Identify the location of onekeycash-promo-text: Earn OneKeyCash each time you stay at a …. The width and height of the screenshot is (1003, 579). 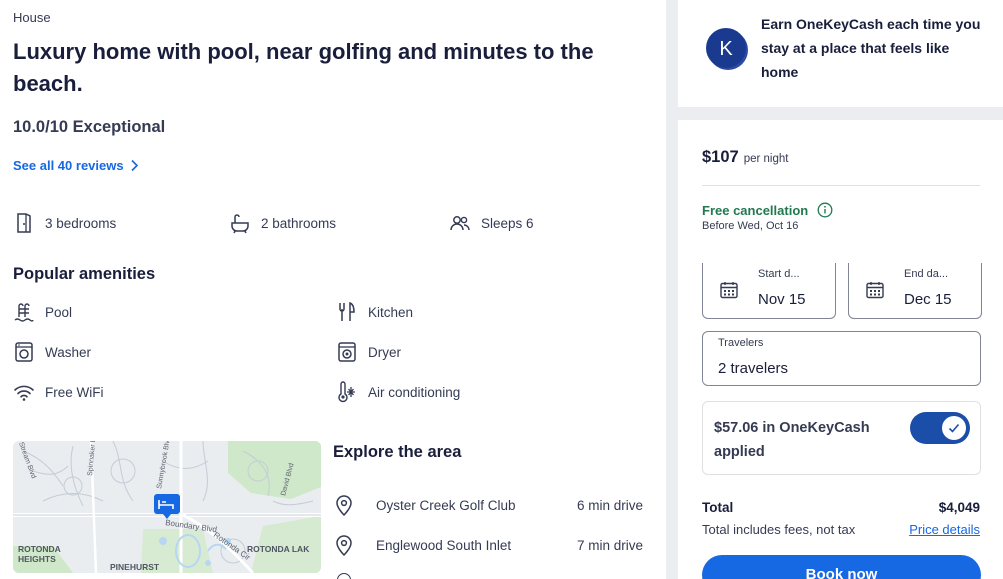
(871, 48).